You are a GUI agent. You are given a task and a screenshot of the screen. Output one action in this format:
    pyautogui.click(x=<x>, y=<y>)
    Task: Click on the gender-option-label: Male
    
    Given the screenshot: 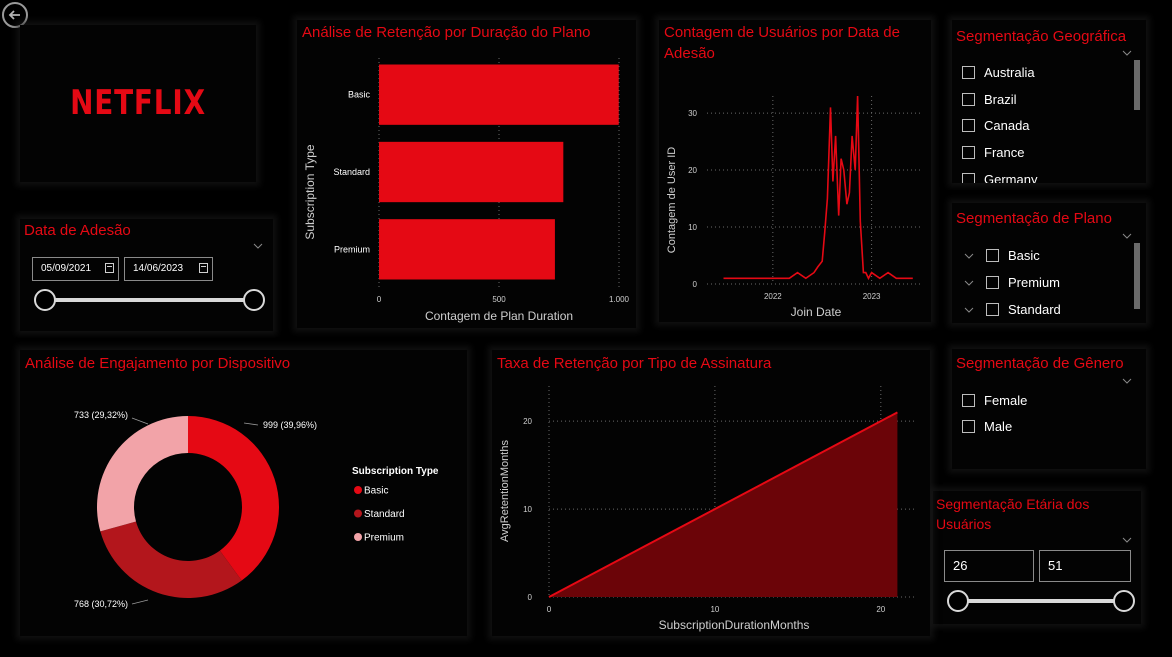 What is the action you would take?
    pyautogui.click(x=998, y=426)
    